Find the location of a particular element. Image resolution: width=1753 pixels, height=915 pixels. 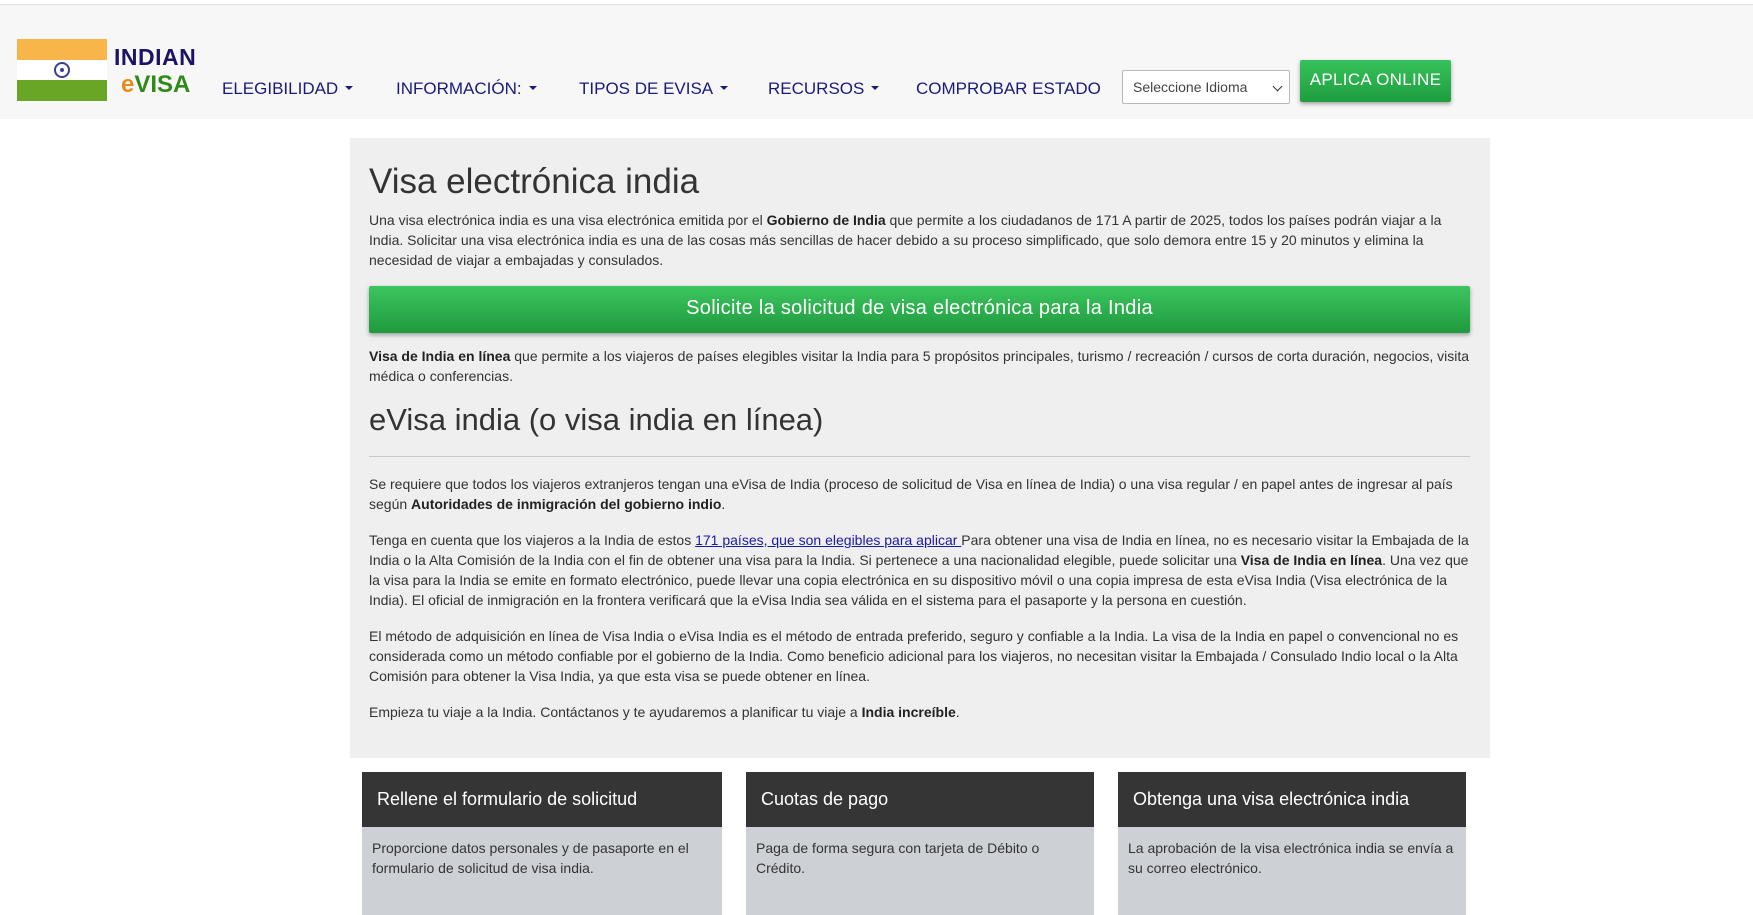

card-title: Rellene el formulario de solicitud is located at coordinates (542, 799).